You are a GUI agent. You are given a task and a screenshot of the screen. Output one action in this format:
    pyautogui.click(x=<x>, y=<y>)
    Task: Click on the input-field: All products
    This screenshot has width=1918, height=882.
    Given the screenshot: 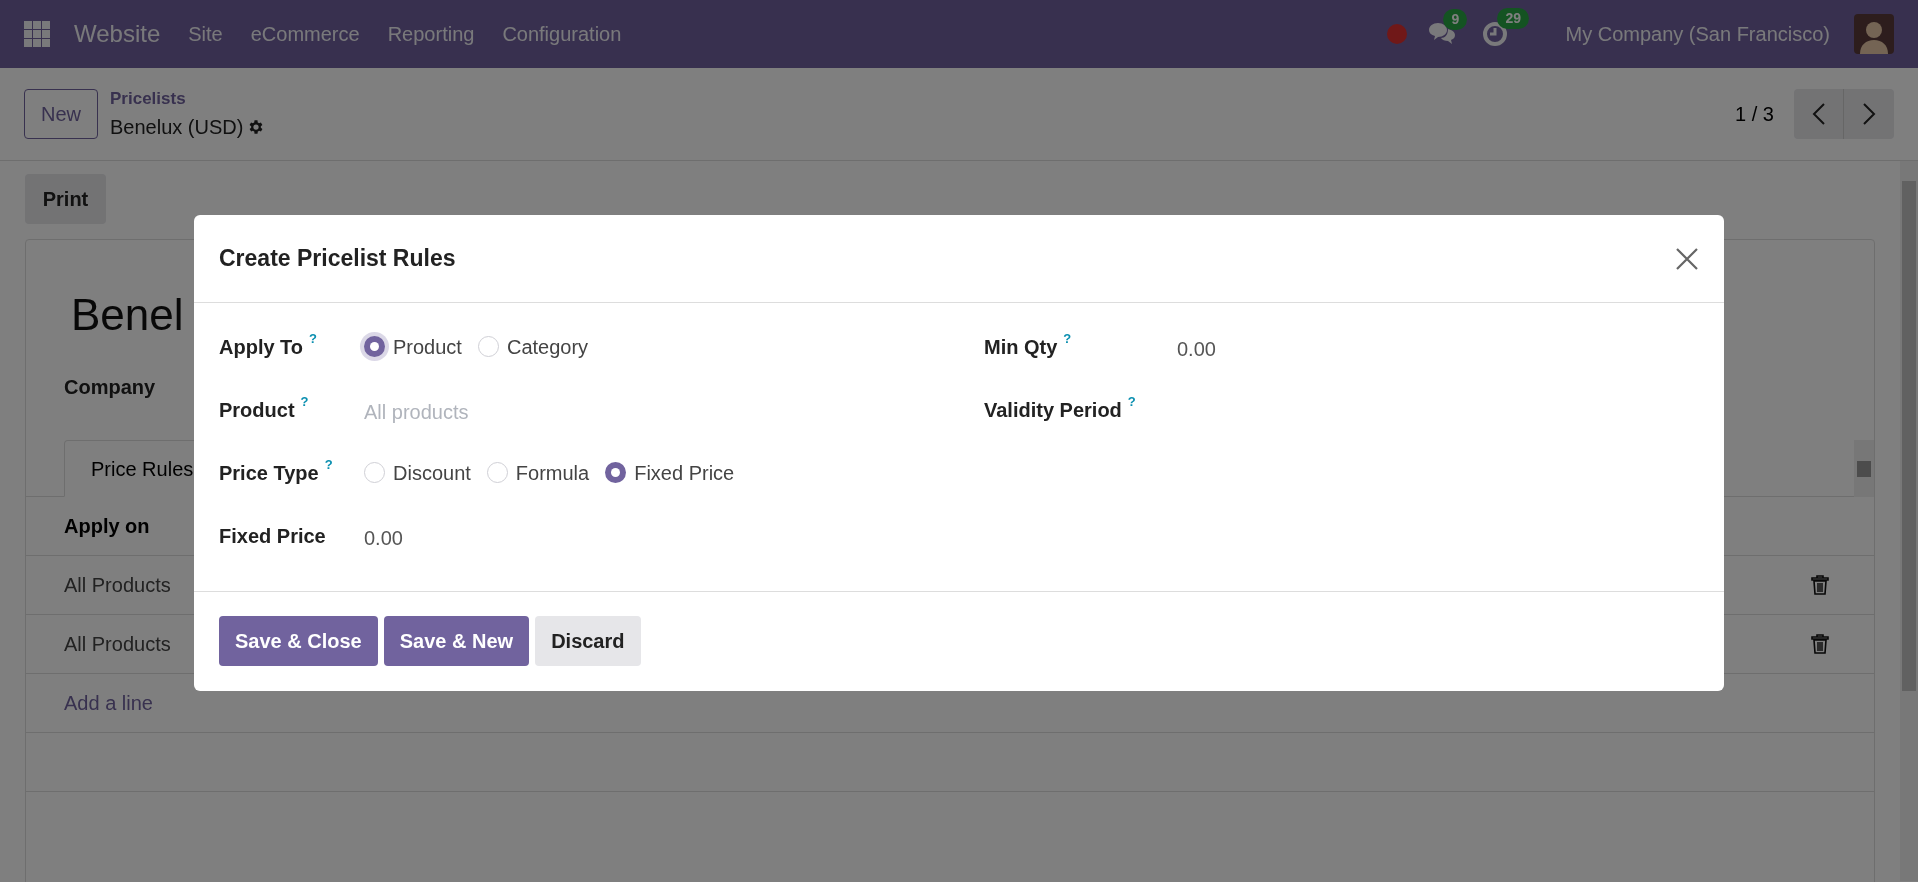 What is the action you would take?
    pyautogui.click(x=514, y=409)
    